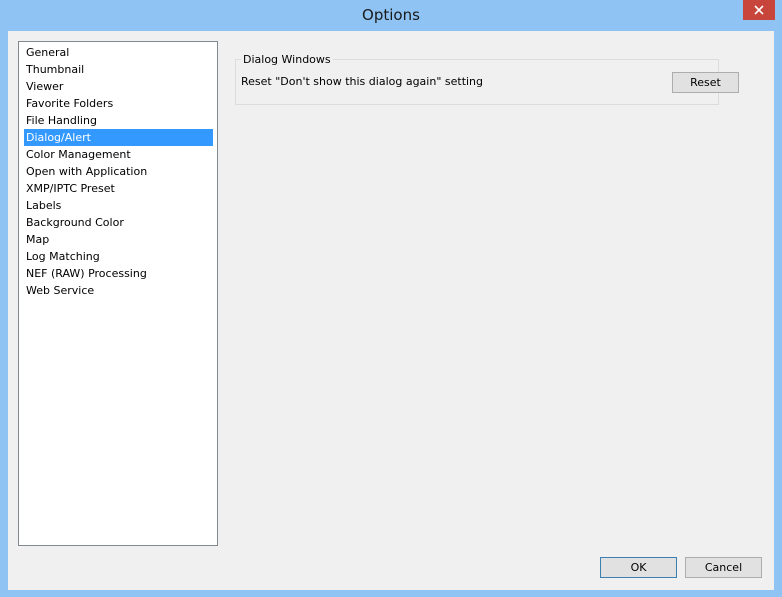 The height and width of the screenshot is (597, 782). What do you see at coordinates (118, 69) in the screenshot?
I see `list-item-thumbnail: Thumbnail` at bounding box center [118, 69].